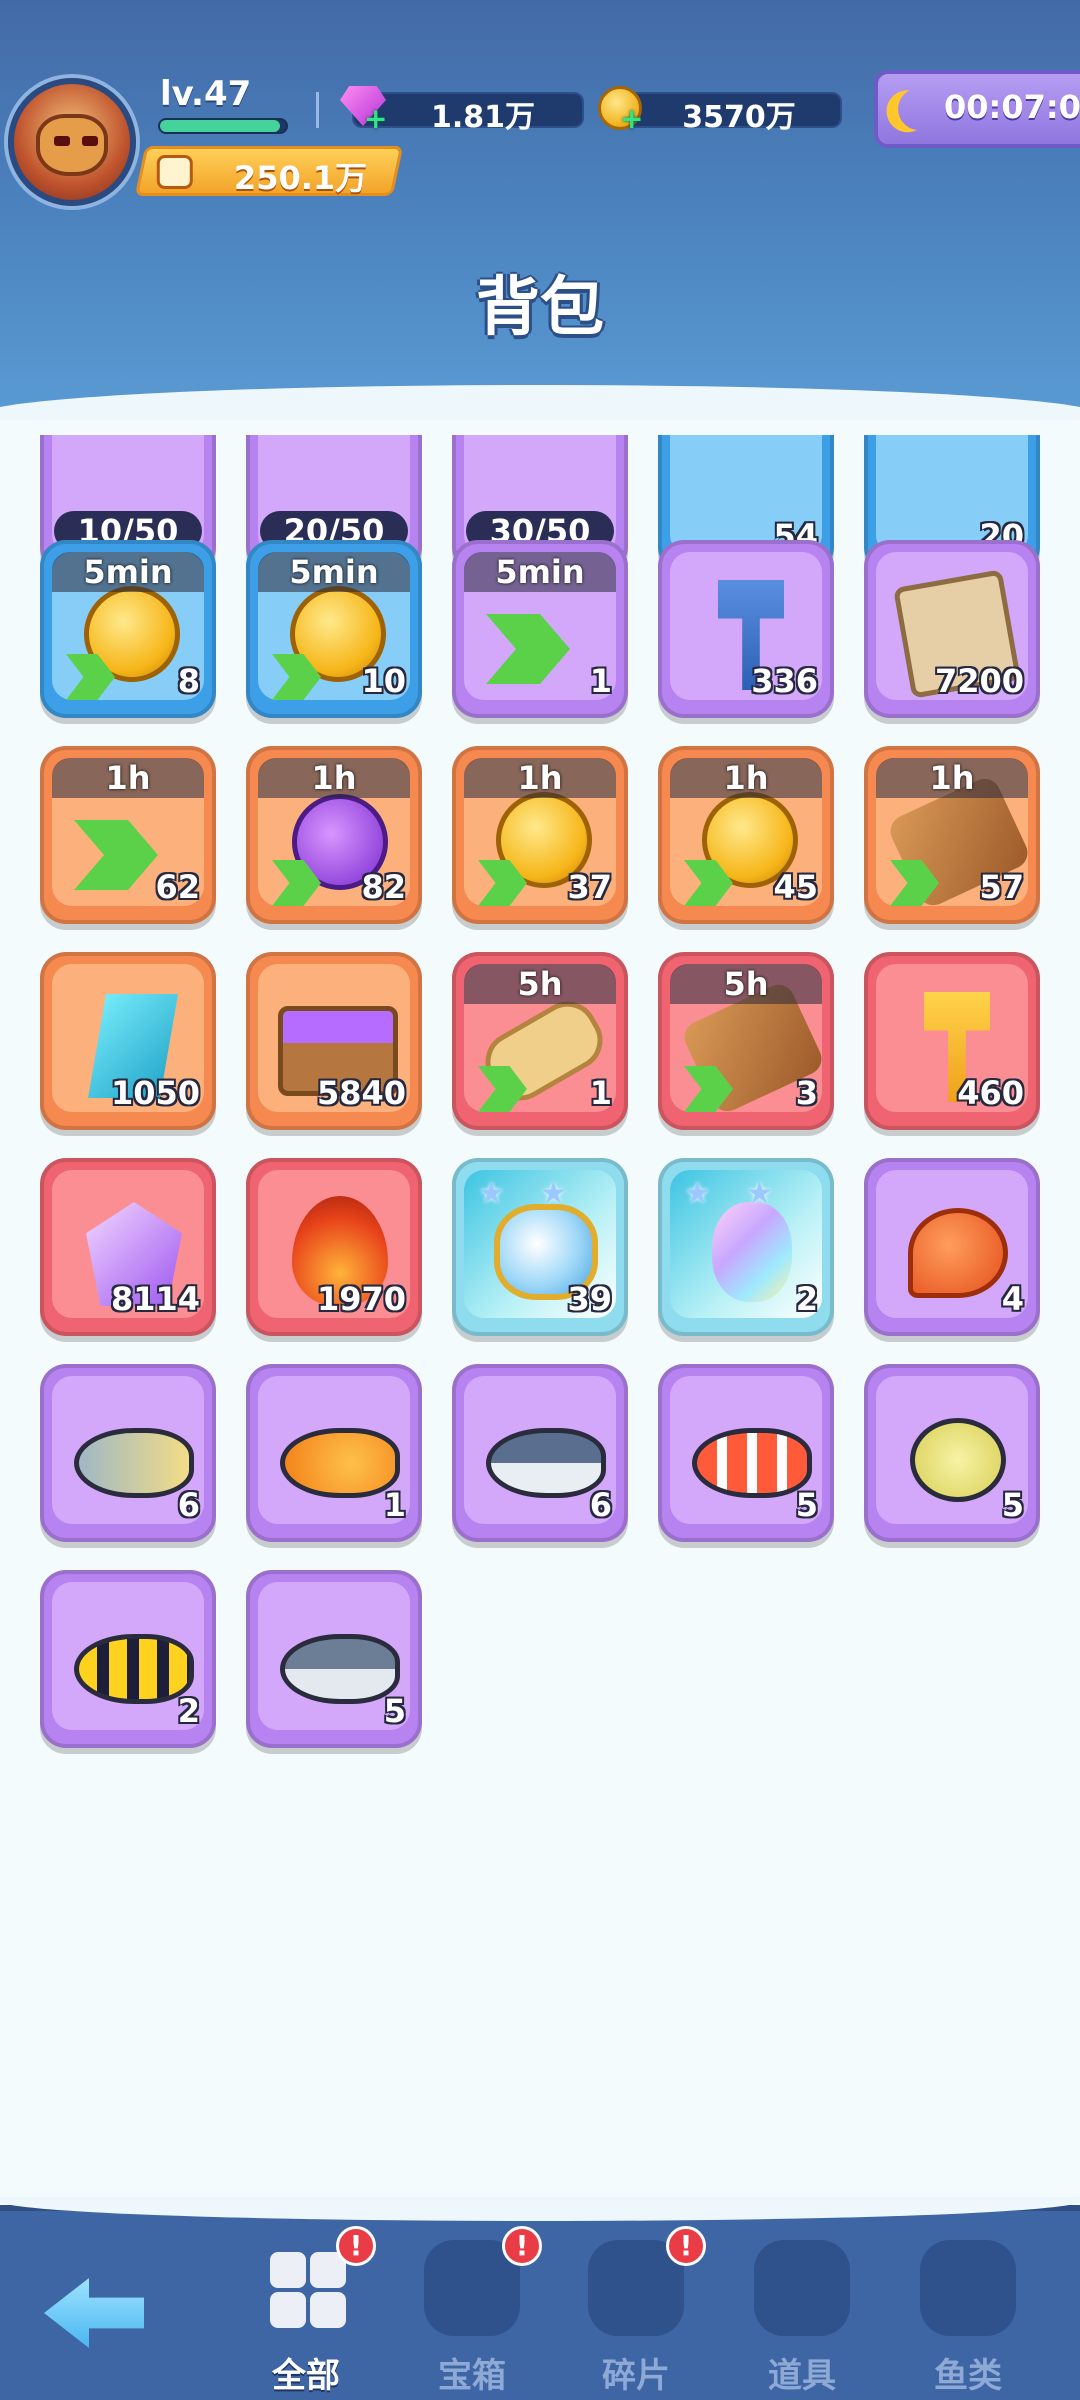 This screenshot has height=2400, width=1080. I want to click on add-gems-icon: +, so click(375, 119).